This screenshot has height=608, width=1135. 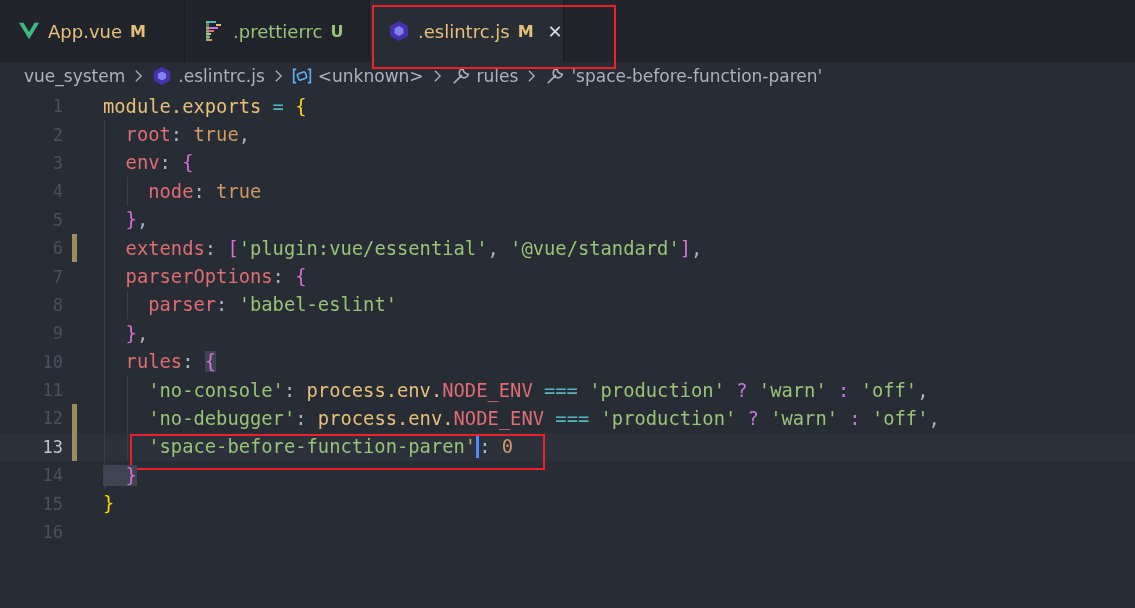 I want to click on code-line: root: true,, so click(x=187, y=135).